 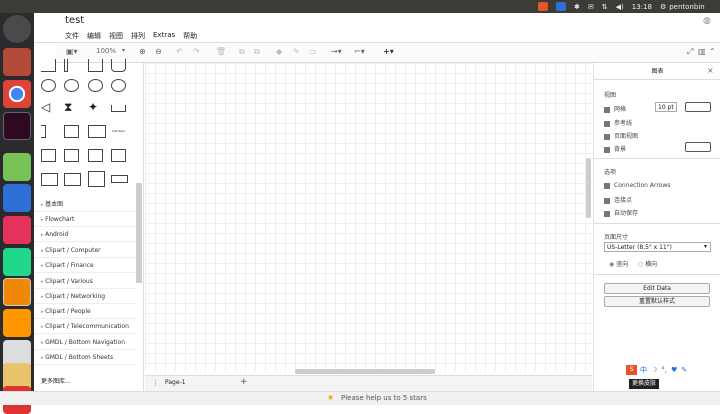 I want to click on shape-circle-line, so click(x=95, y=85).